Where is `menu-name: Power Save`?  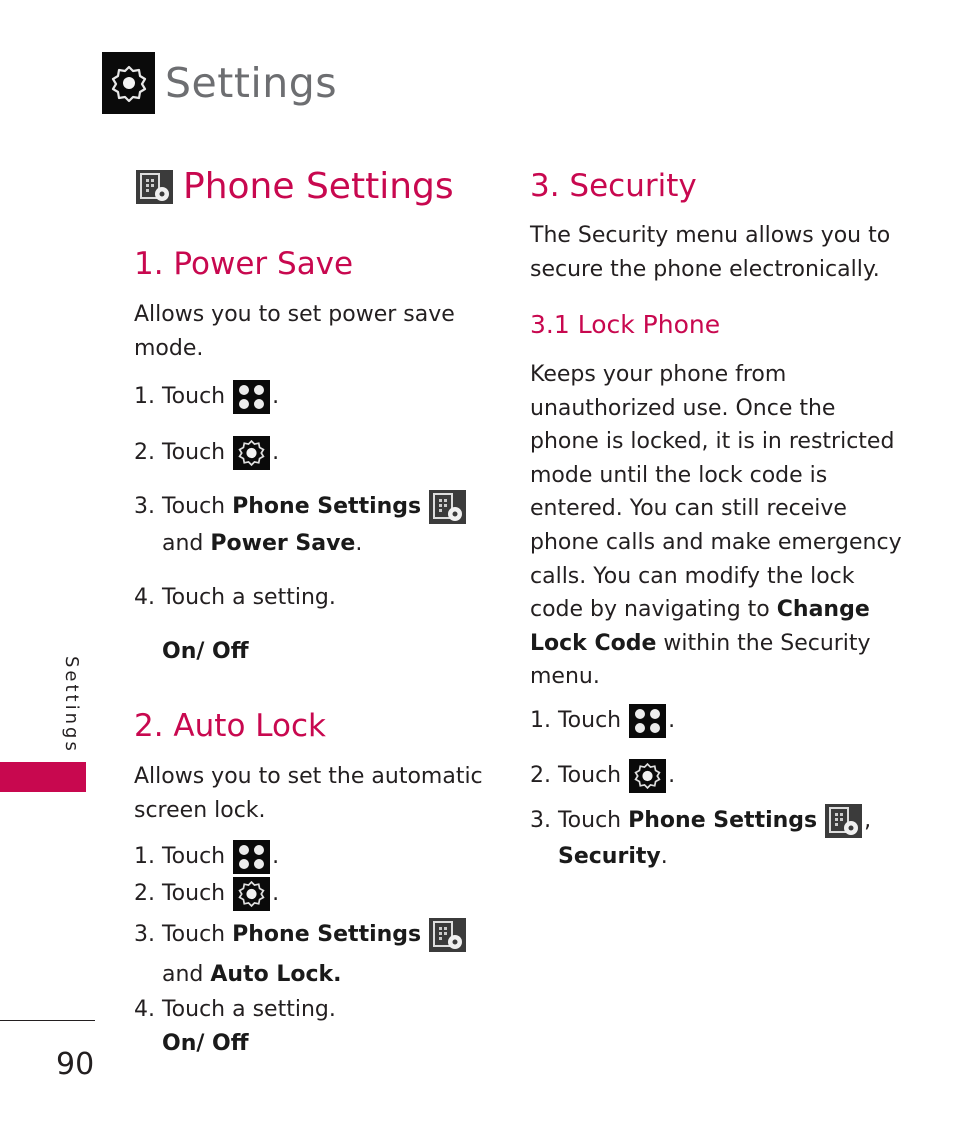
menu-name: Power Save is located at coordinates (283, 543).